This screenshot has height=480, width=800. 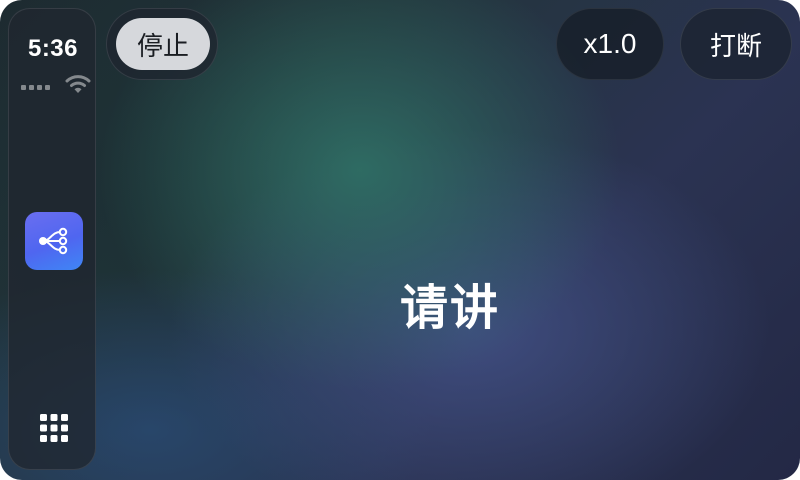 I want to click on share-nodes-icon, so click(x=53, y=241).